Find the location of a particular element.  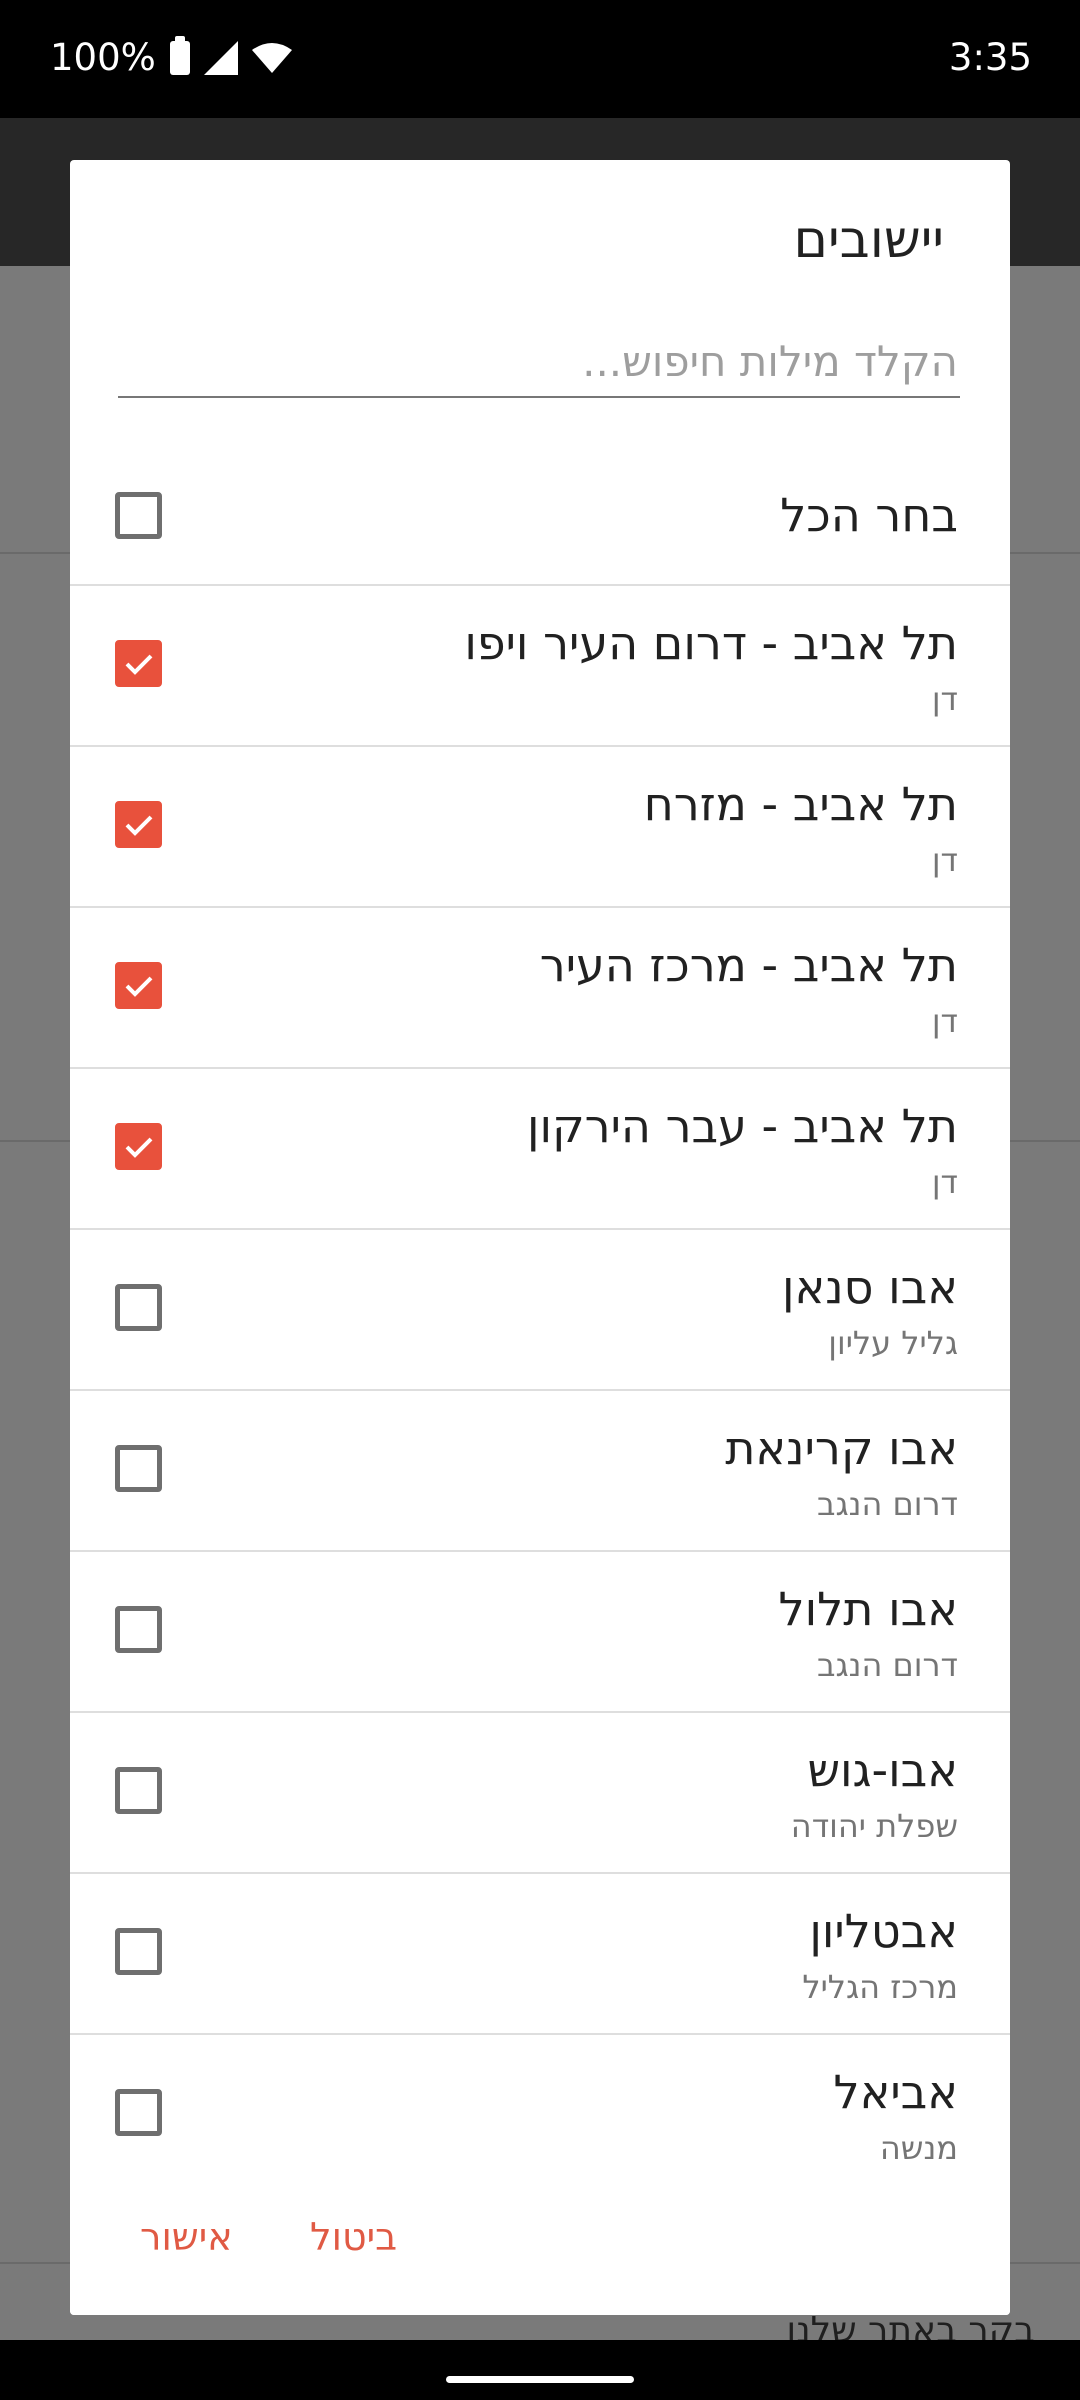

list-item: אבו קרינאת דרום הנגב is located at coordinates (540, 1471).